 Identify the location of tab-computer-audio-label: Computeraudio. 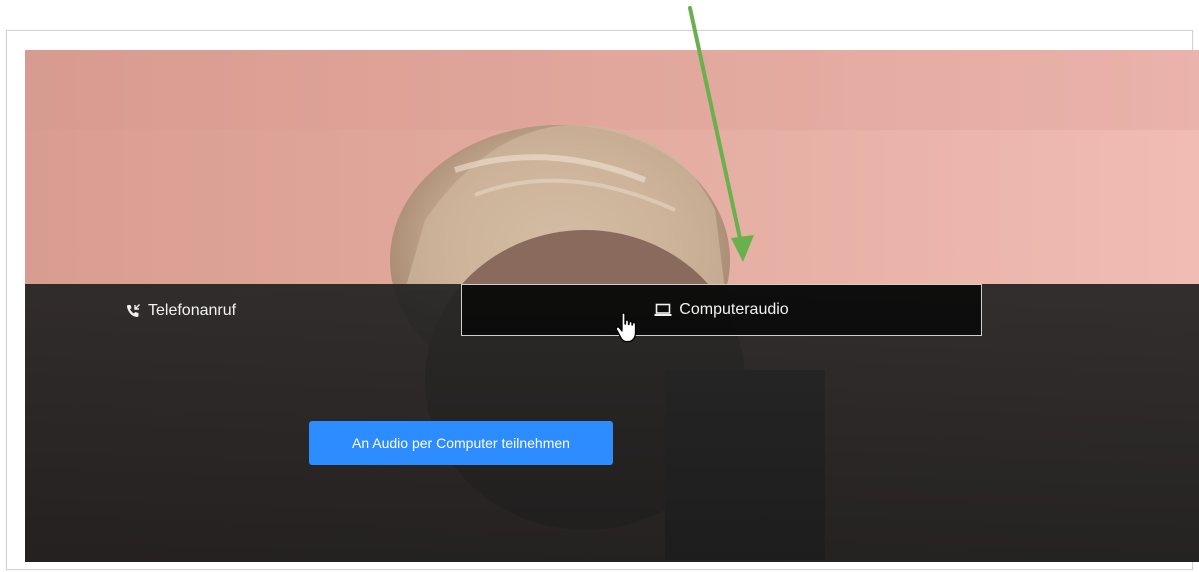
(734, 309).